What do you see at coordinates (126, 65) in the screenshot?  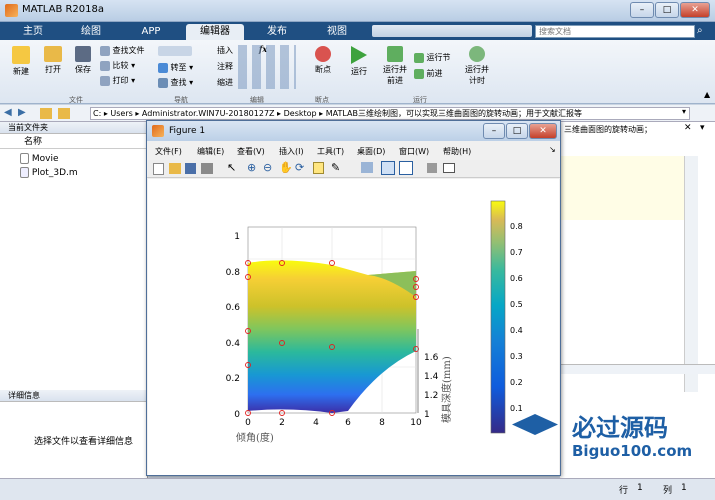 I see `compare-button: 比较 ▾` at bounding box center [126, 65].